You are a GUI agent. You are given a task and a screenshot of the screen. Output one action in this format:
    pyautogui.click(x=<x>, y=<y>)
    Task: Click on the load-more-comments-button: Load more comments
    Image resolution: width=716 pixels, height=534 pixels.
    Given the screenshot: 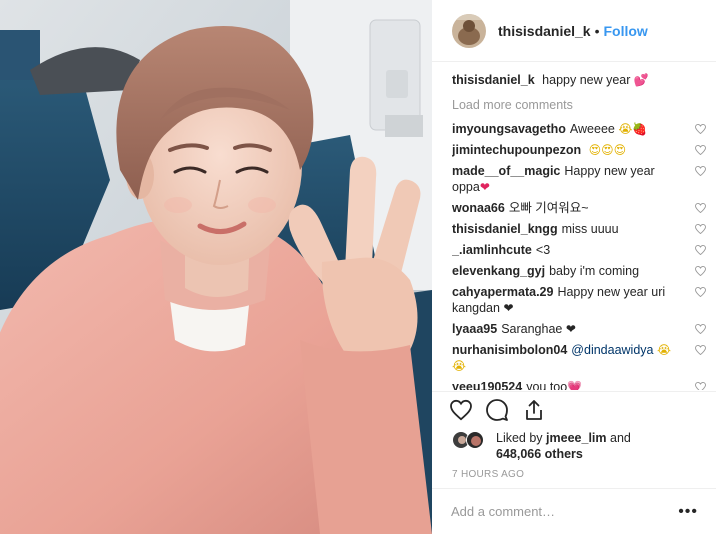 What is the action you would take?
    pyautogui.click(x=580, y=105)
    